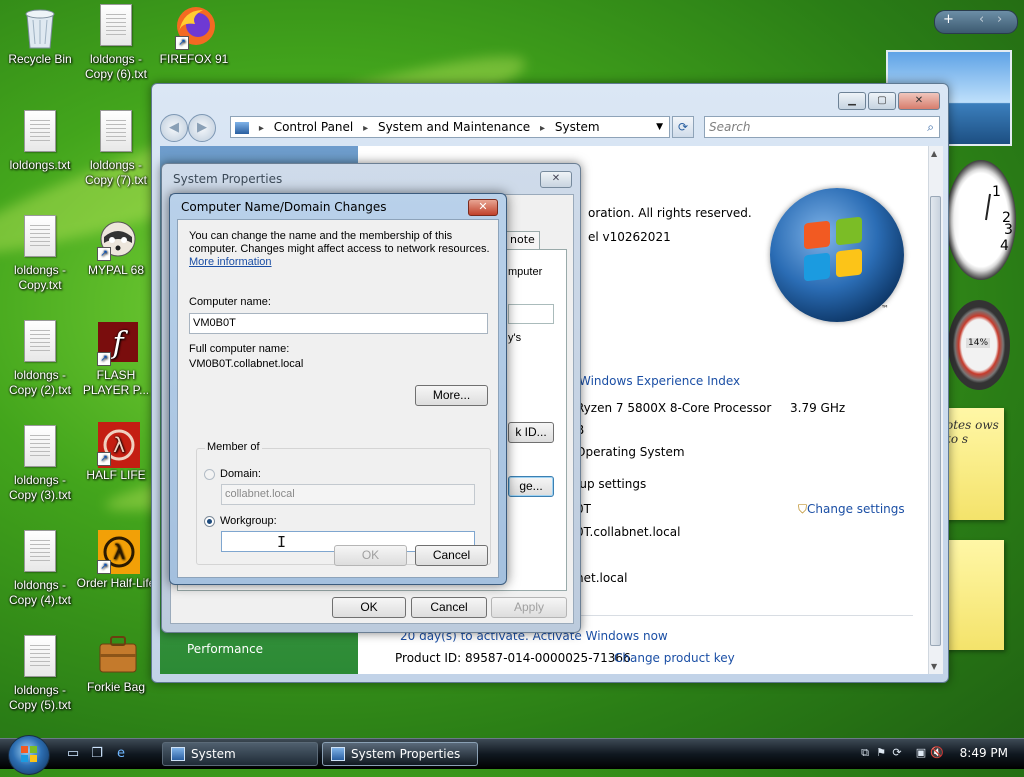 This screenshot has height=777, width=1024. What do you see at coordinates (348, 494) in the screenshot?
I see `domain-input: collabnet.local` at bounding box center [348, 494].